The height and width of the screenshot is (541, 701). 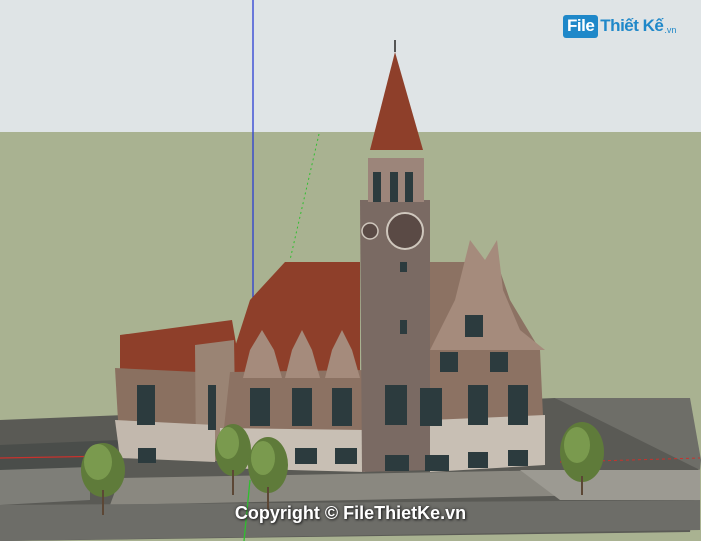 I want to click on clock-face, so click(x=405, y=231).